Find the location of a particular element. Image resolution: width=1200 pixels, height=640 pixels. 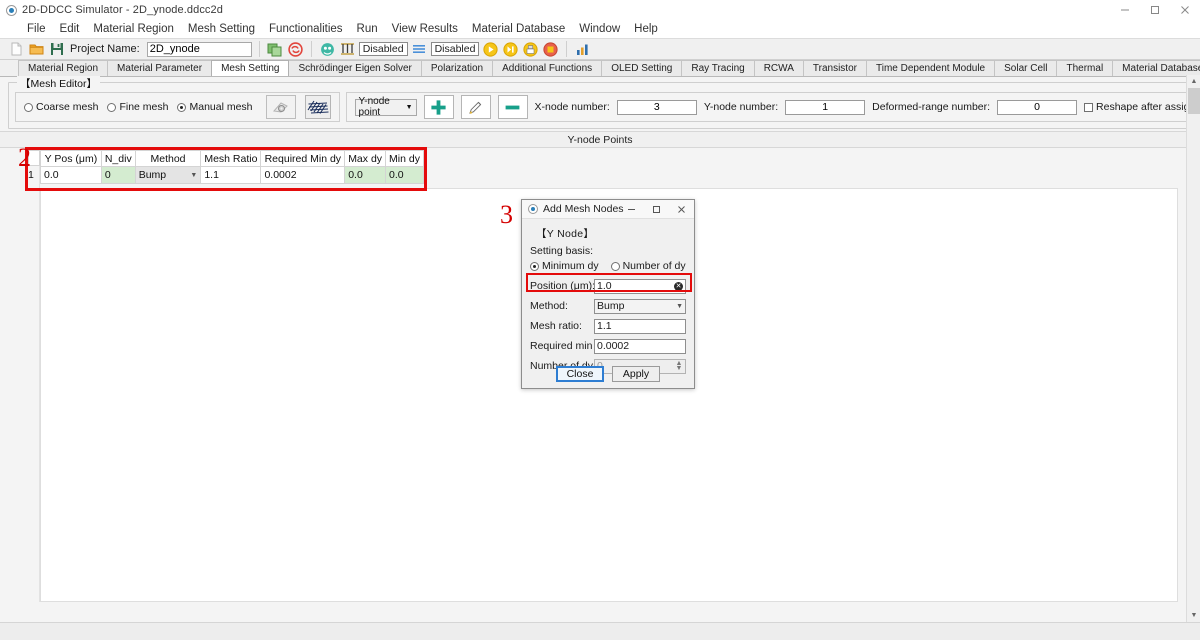

x-node-number-label: X-node number: is located at coordinates (572, 107).